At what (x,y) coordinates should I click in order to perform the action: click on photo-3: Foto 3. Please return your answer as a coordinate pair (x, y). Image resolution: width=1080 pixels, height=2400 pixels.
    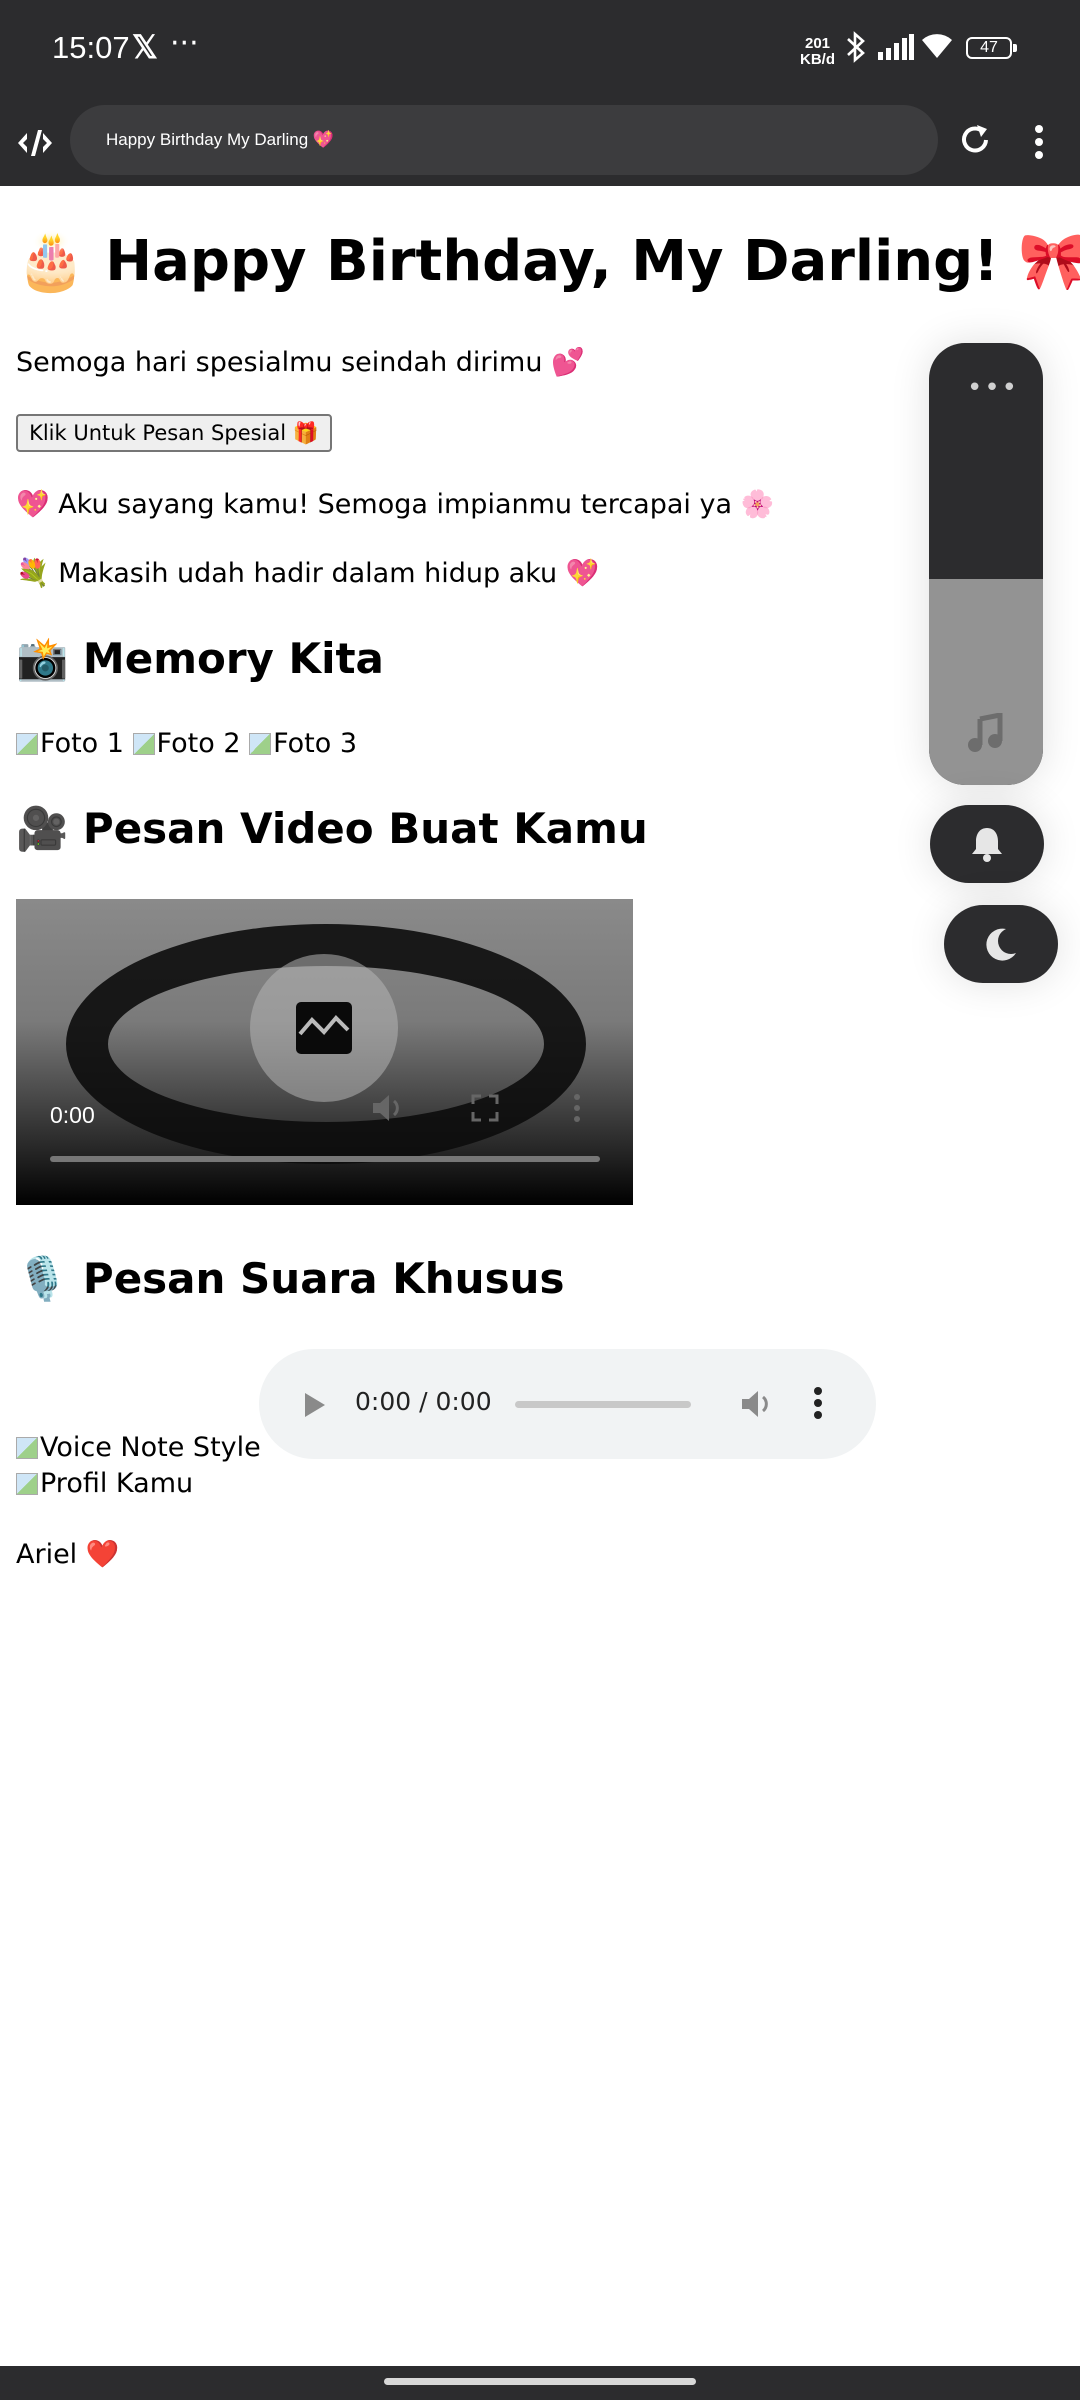
    Looking at the image, I should click on (303, 743).